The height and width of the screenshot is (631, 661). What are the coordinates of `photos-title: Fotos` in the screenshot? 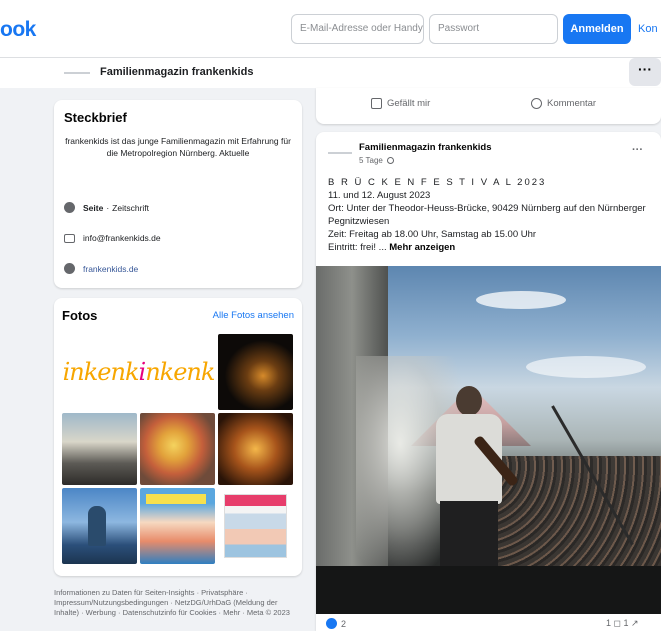 It's located at (80, 315).